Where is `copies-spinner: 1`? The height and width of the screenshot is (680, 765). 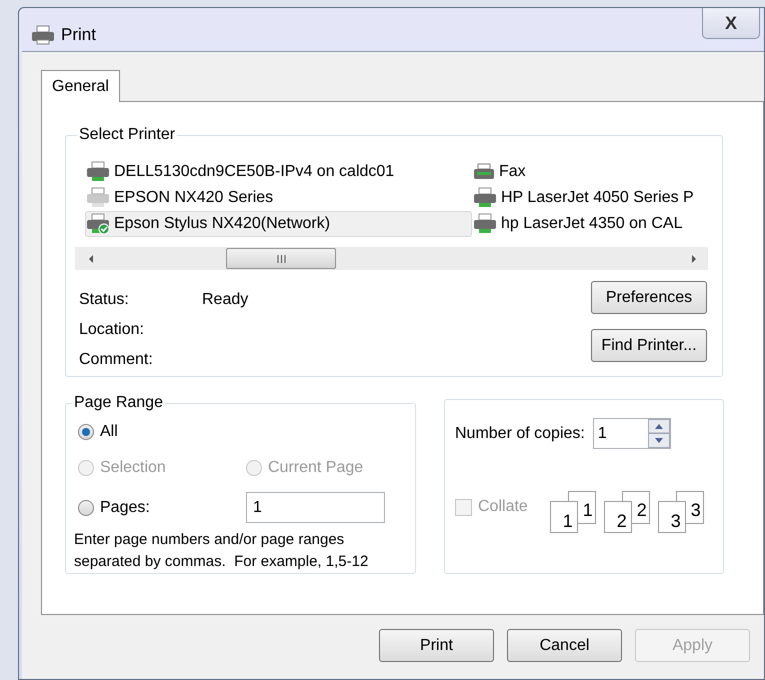 copies-spinner: 1 is located at coordinates (631, 433).